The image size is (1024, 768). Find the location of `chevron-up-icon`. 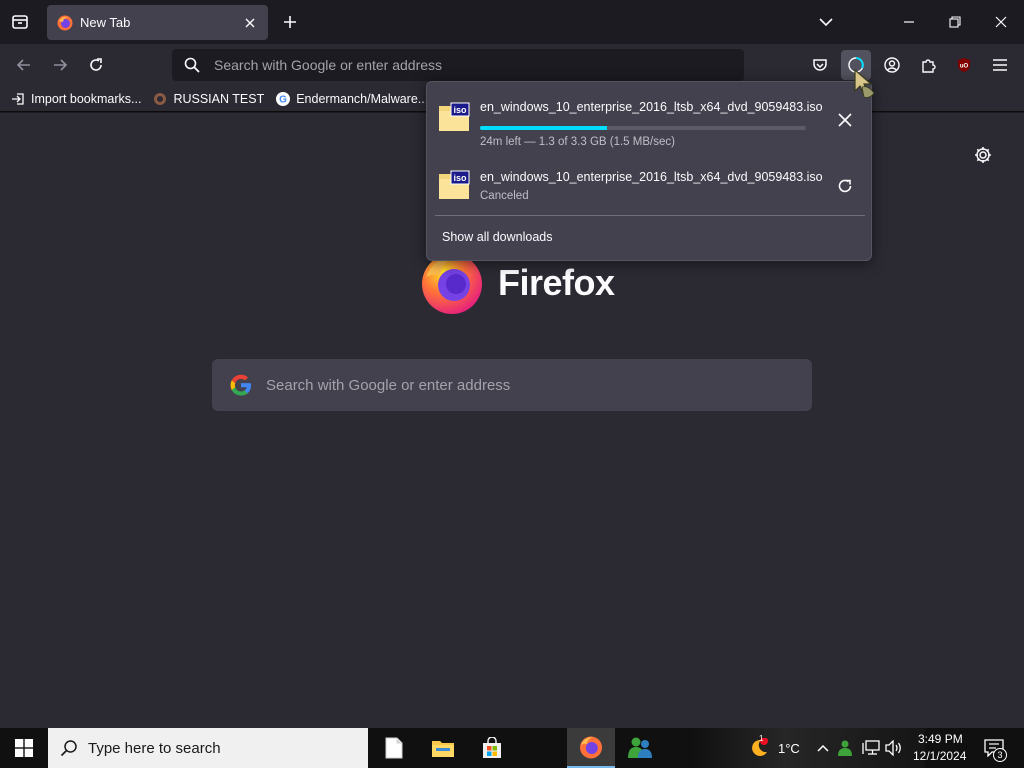

chevron-up-icon is located at coordinates (823, 748).